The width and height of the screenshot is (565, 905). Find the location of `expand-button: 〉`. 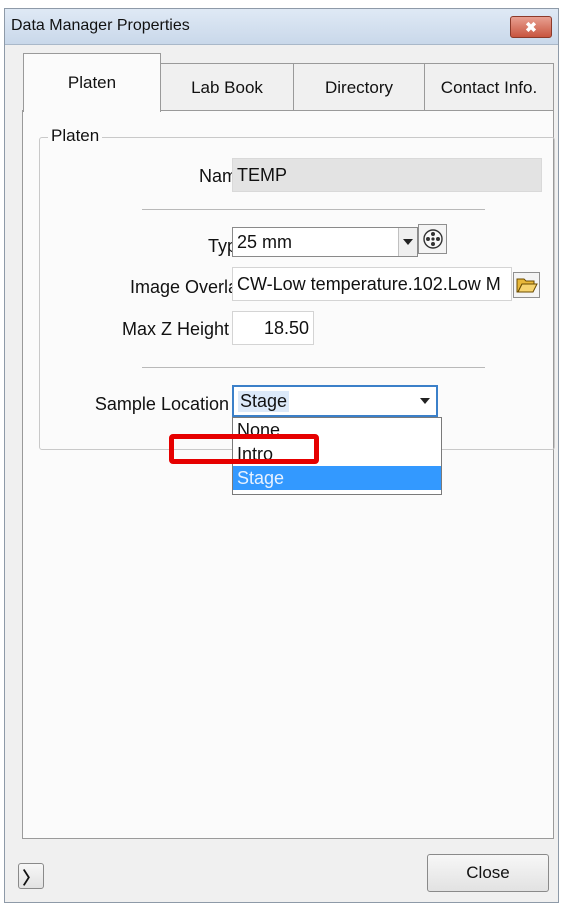

expand-button: 〉 is located at coordinates (31, 876).